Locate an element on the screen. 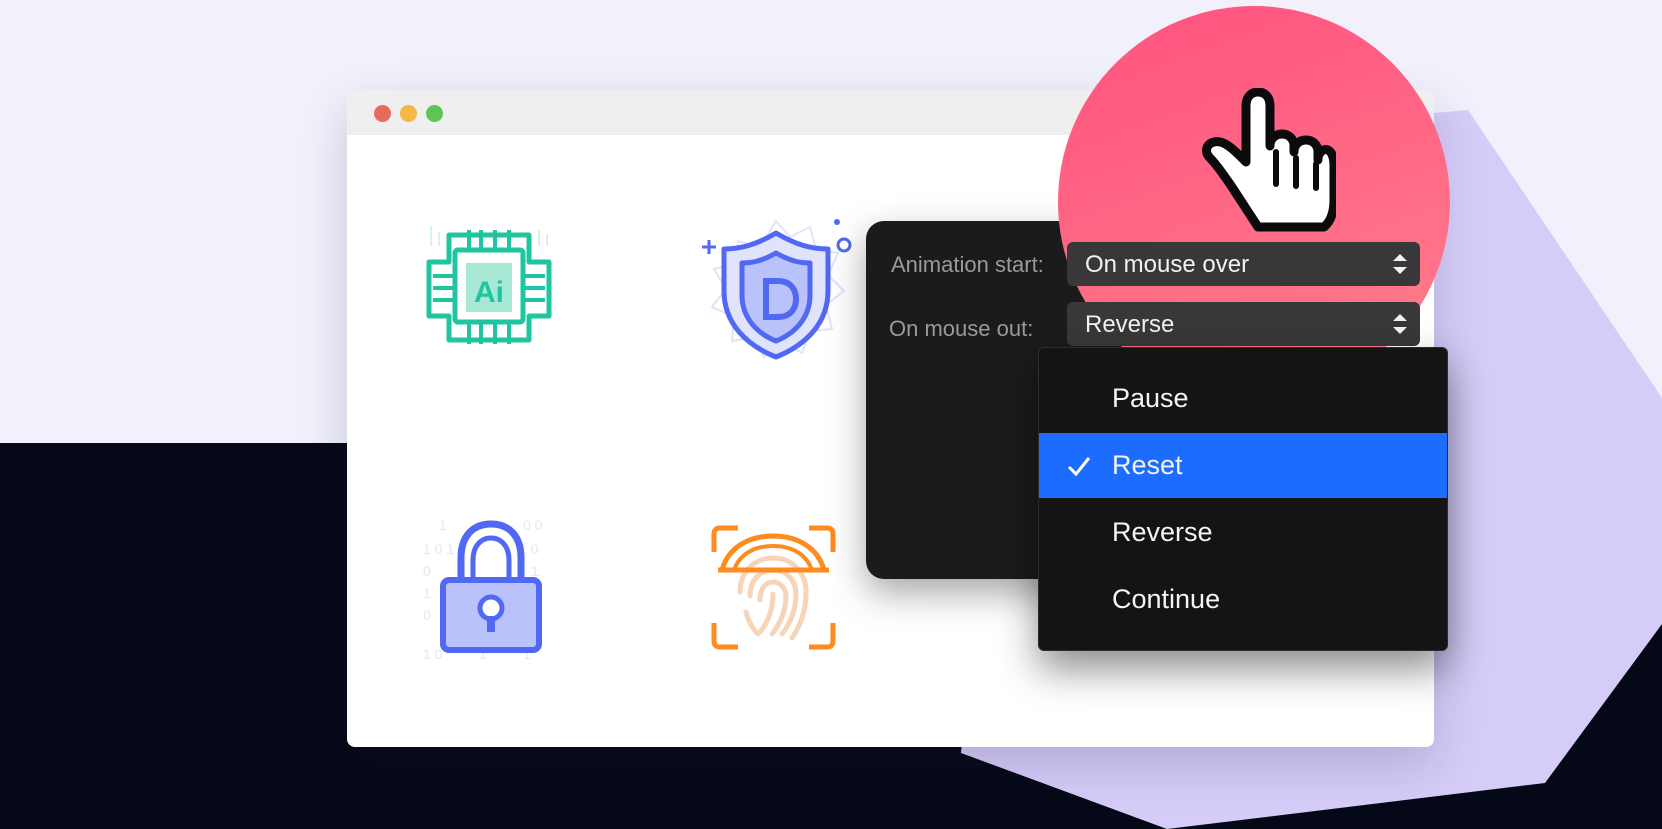  hand-pointer-icon is located at coordinates (1269, 160).